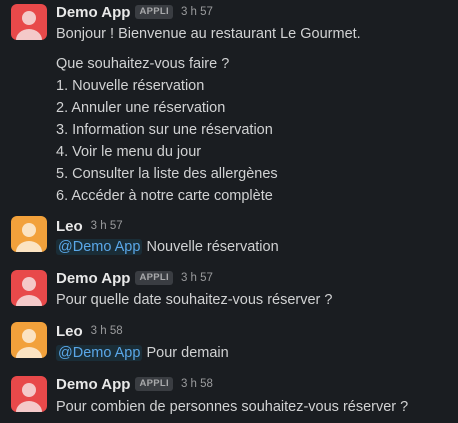 This screenshot has height=423, width=458. What do you see at coordinates (164, 130) in the screenshot?
I see `menu-option: 3. Information sur une réservation` at bounding box center [164, 130].